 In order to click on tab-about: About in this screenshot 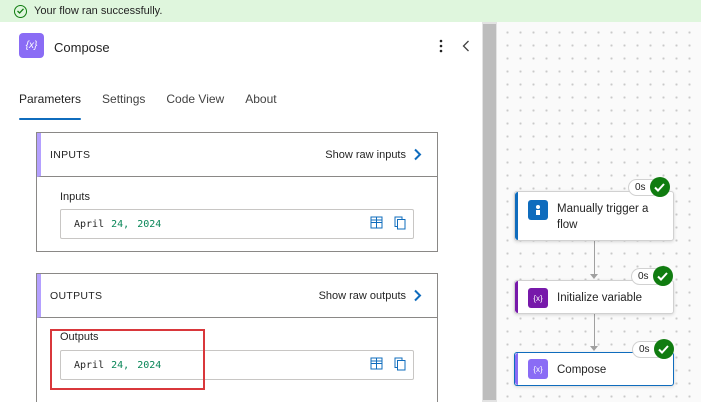, I will do `click(260, 106)`.